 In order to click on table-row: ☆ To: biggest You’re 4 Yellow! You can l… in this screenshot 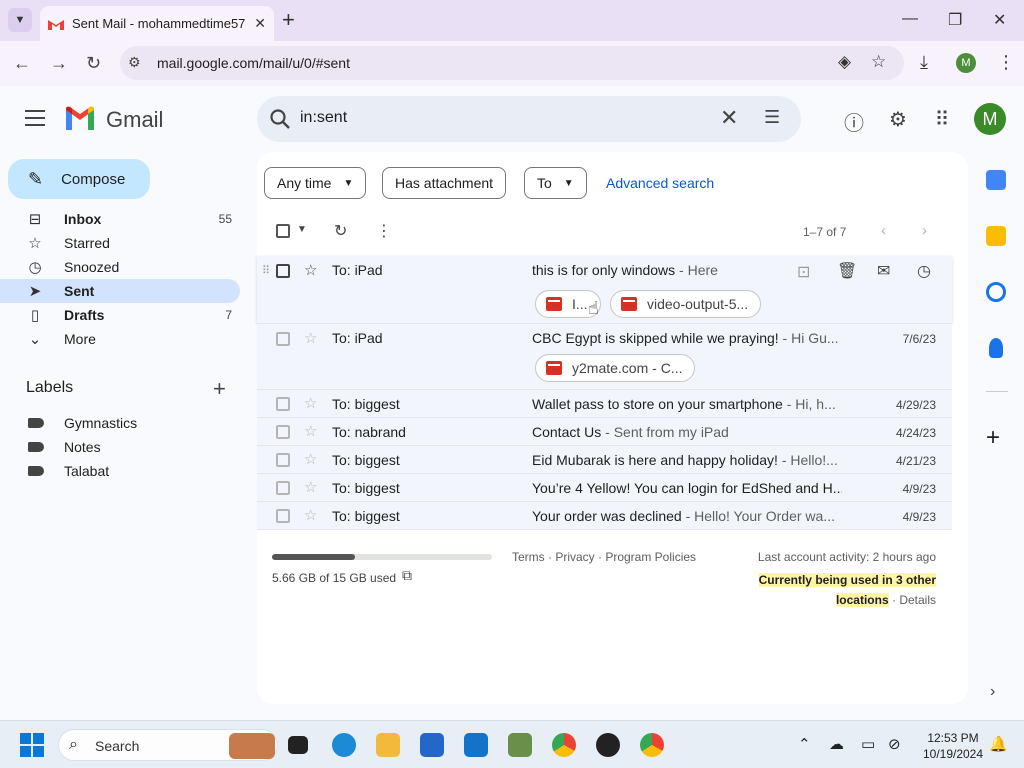, I will do `click(604, 488)`.